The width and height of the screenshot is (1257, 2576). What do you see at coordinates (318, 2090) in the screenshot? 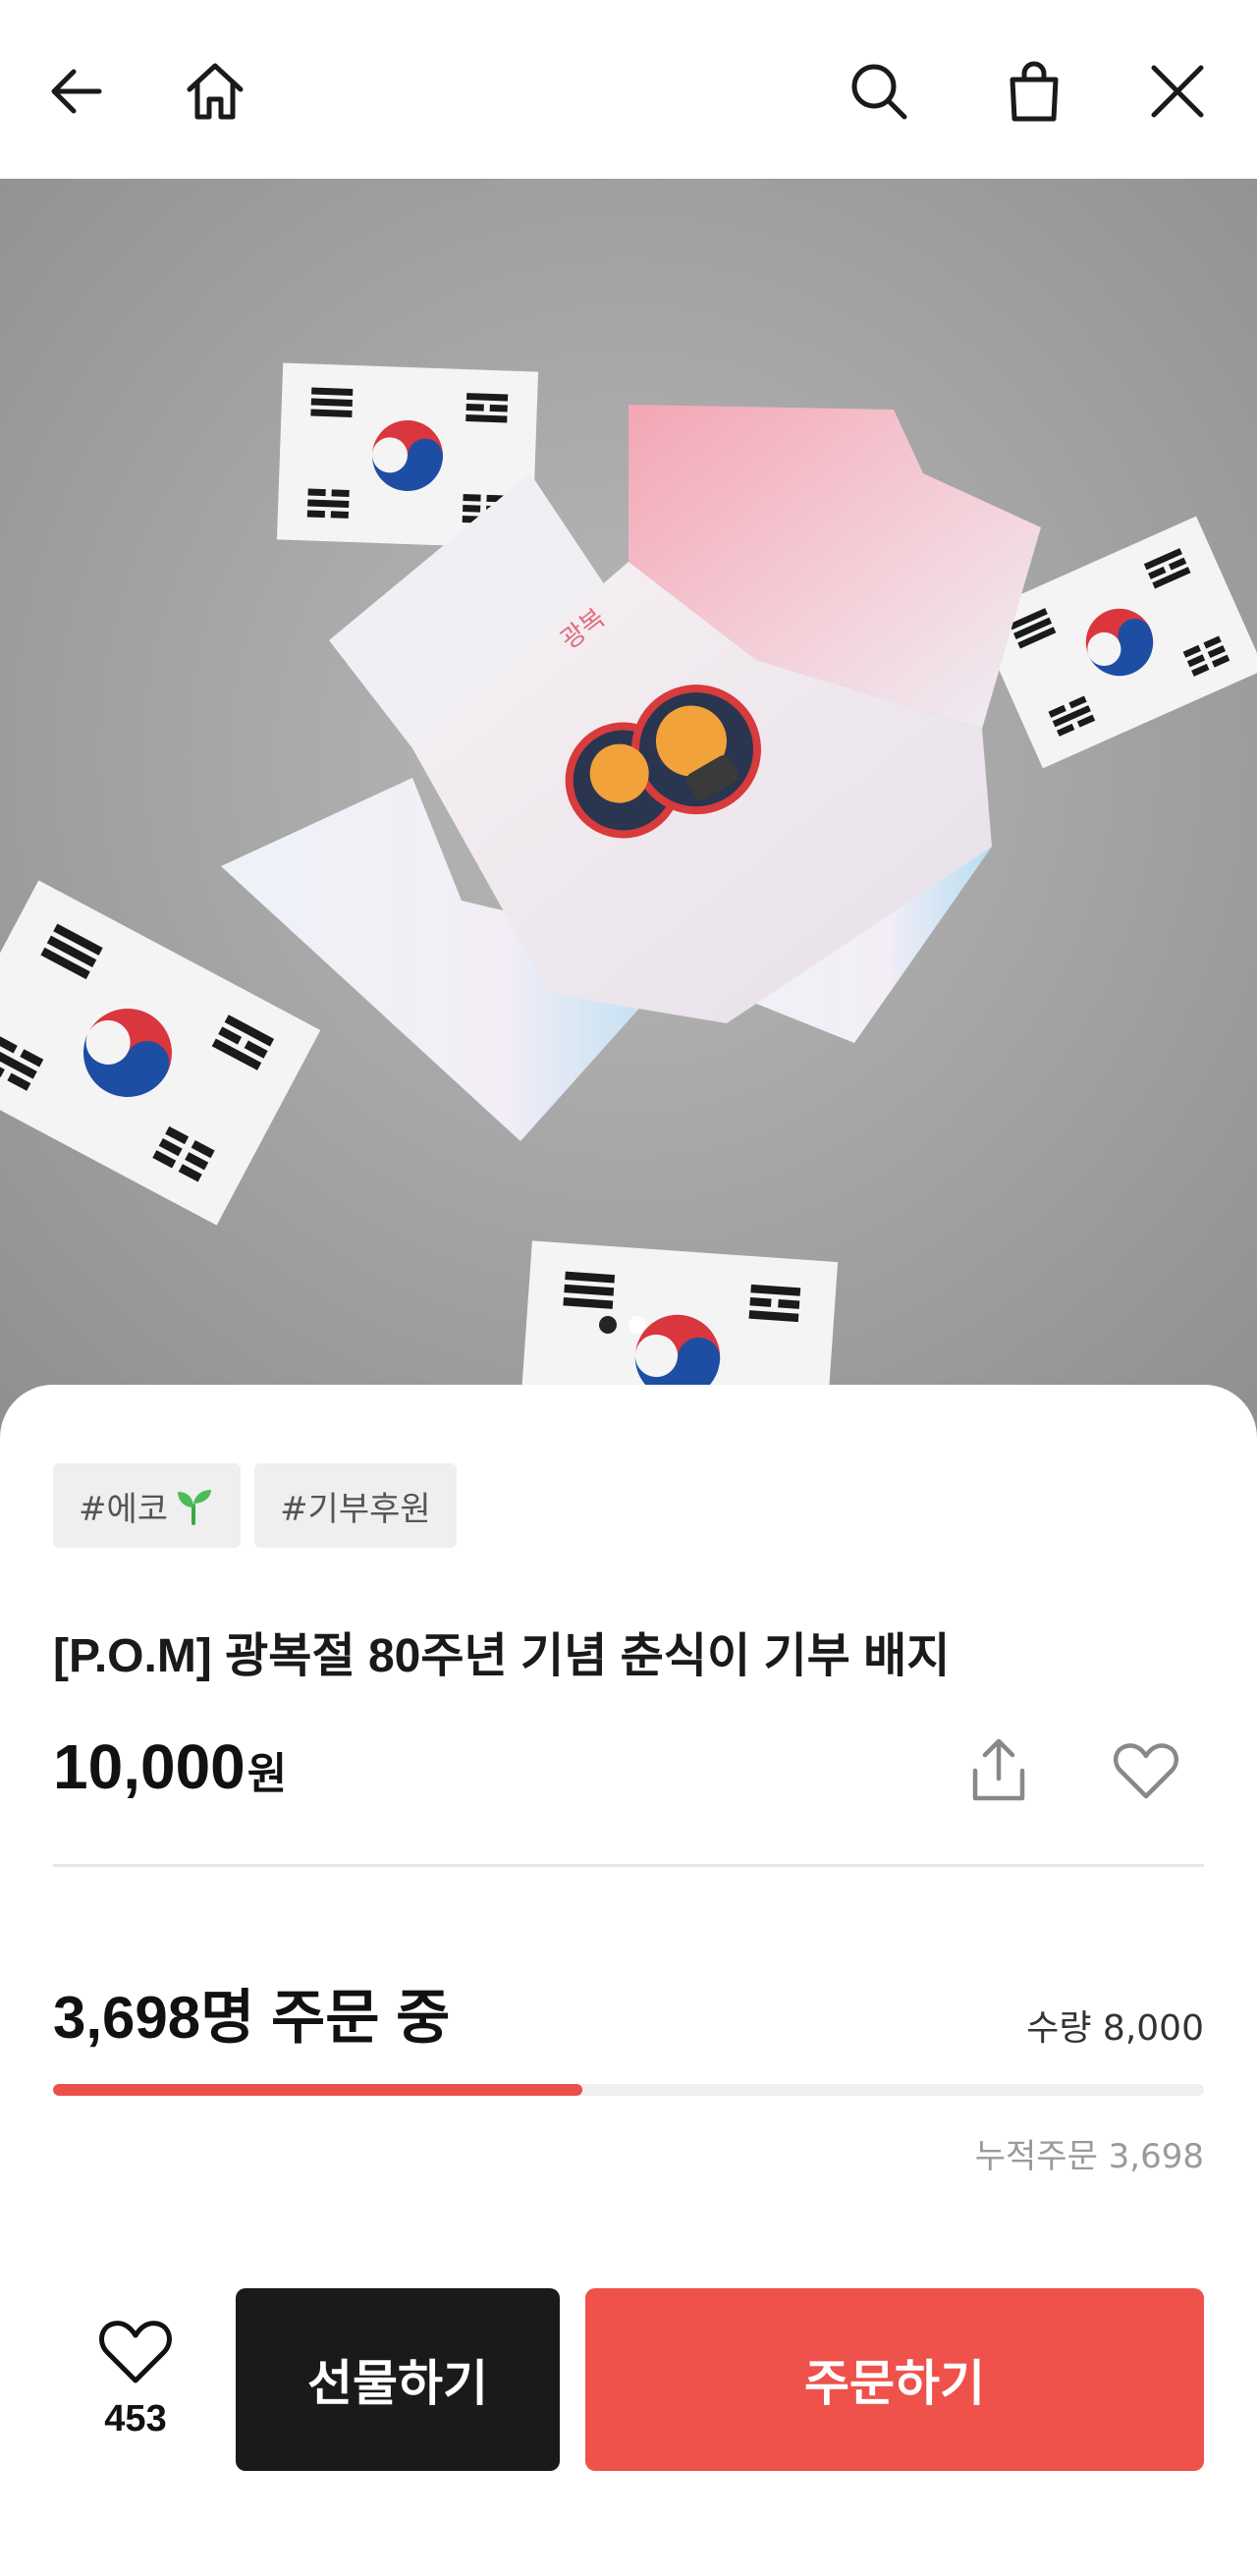
I see `order-progress-fill` at bounding box center [318, 2090].